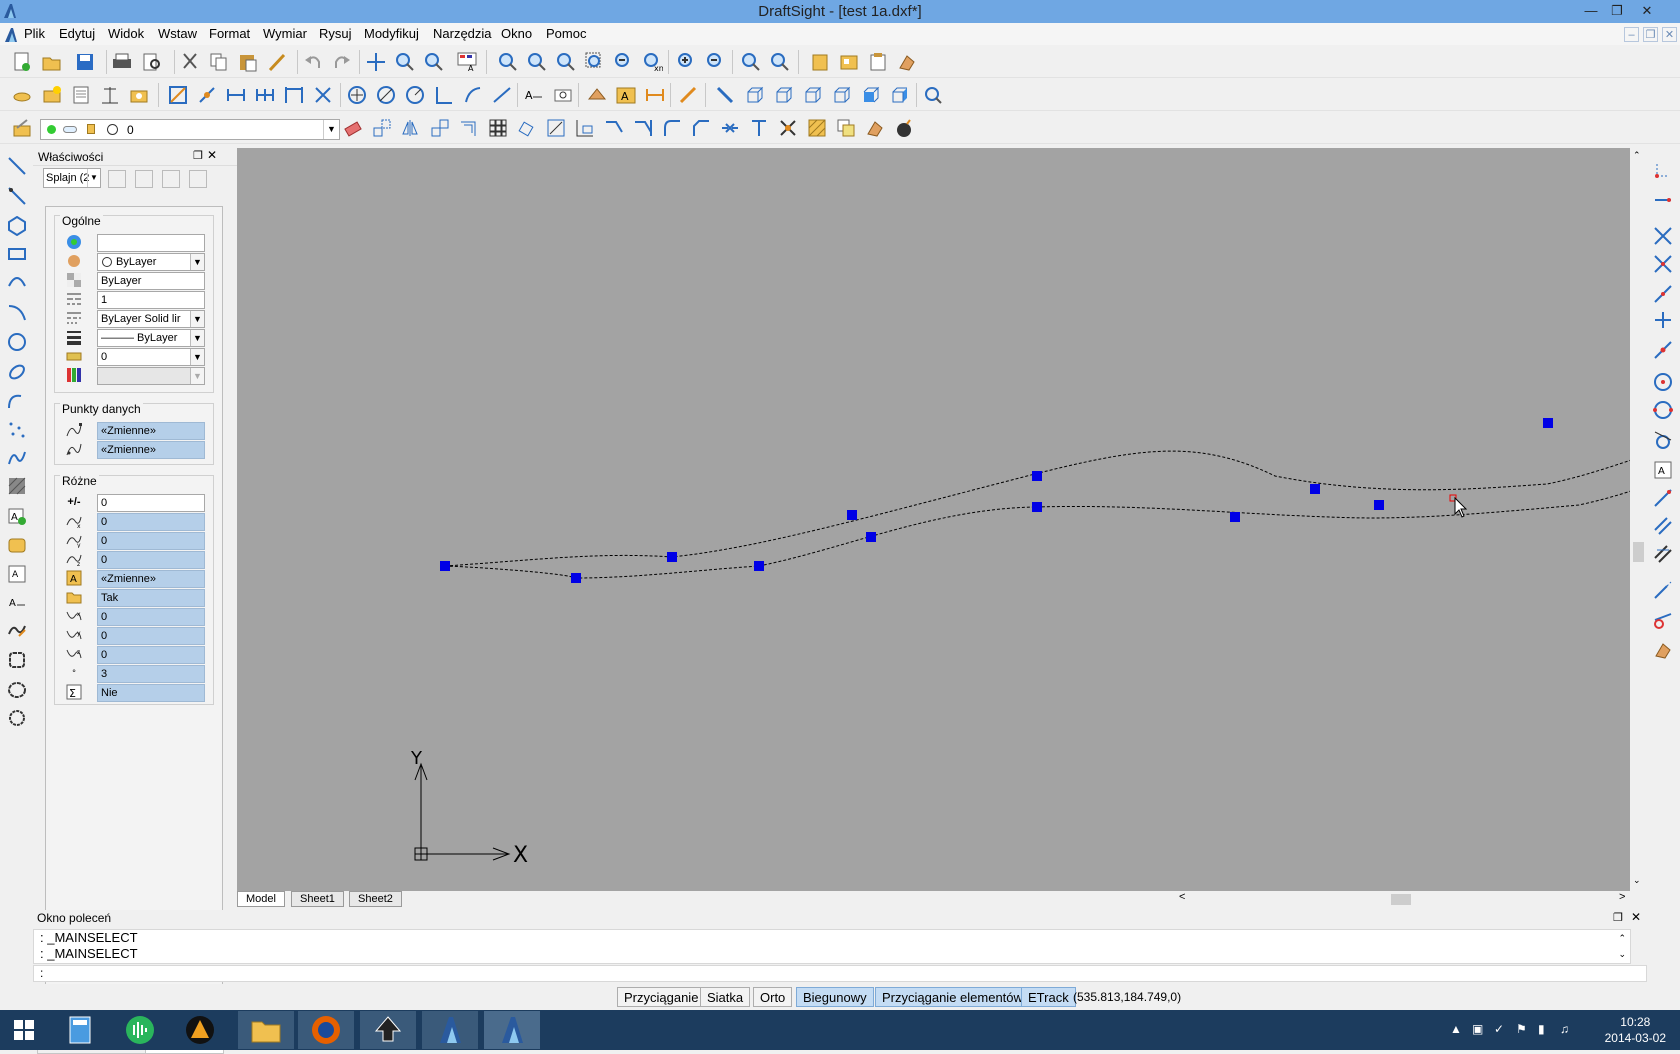 The height and width of the screenshot is (1054, 1680). What do you see at coordinates (1638, 552) in the screenshot?
I see `vertical-scroll-thumb` at bounding box center [1638, 552].